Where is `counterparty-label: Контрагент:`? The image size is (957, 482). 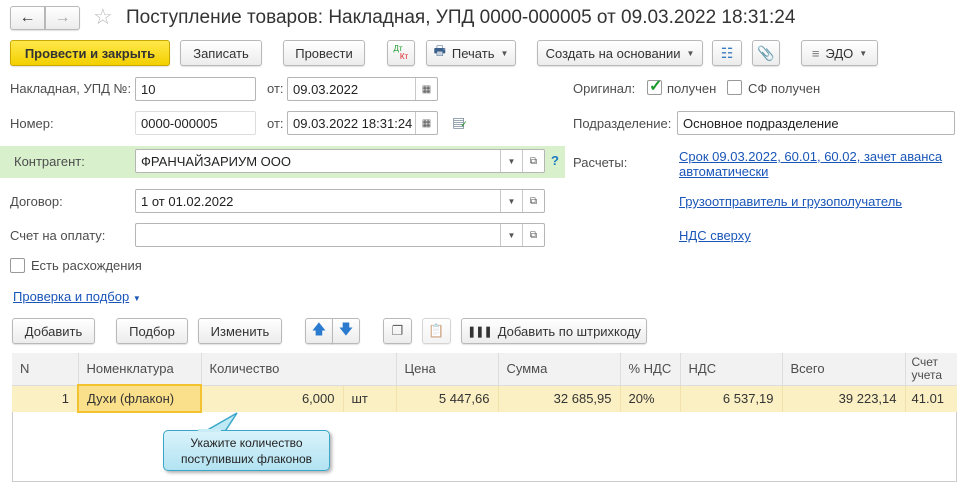 counterparty-label: Контрагент: is located at coordinates (49, 161).